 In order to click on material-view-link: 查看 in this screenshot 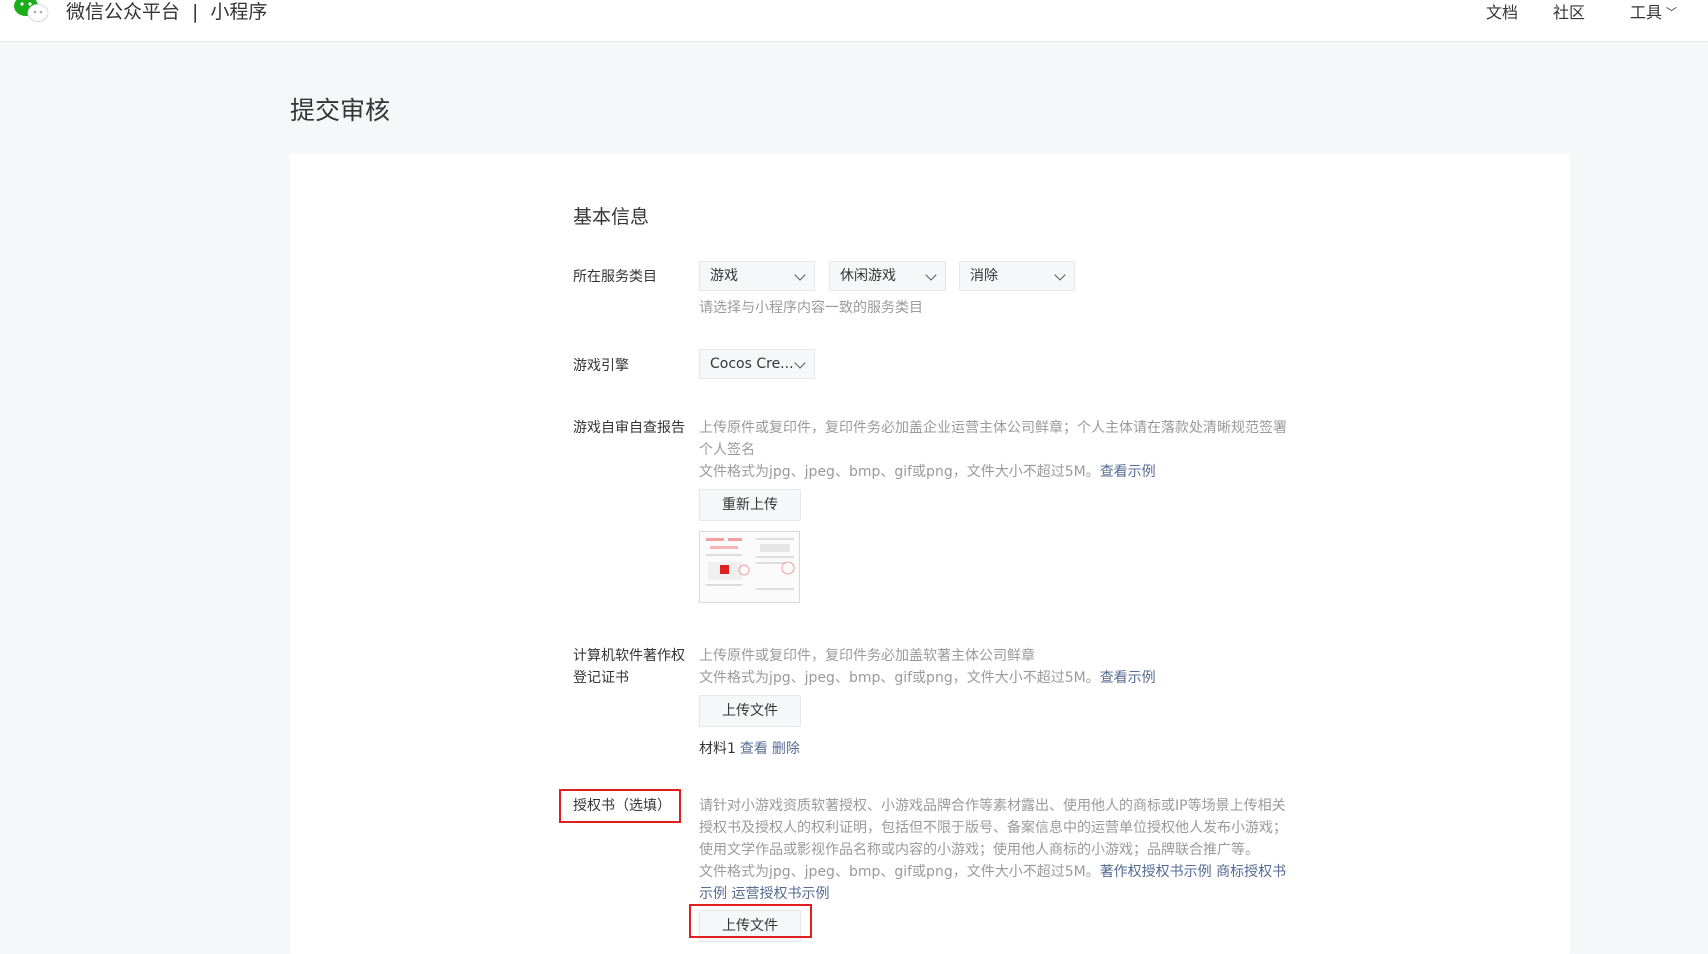, I will do `click(754, 749)`.